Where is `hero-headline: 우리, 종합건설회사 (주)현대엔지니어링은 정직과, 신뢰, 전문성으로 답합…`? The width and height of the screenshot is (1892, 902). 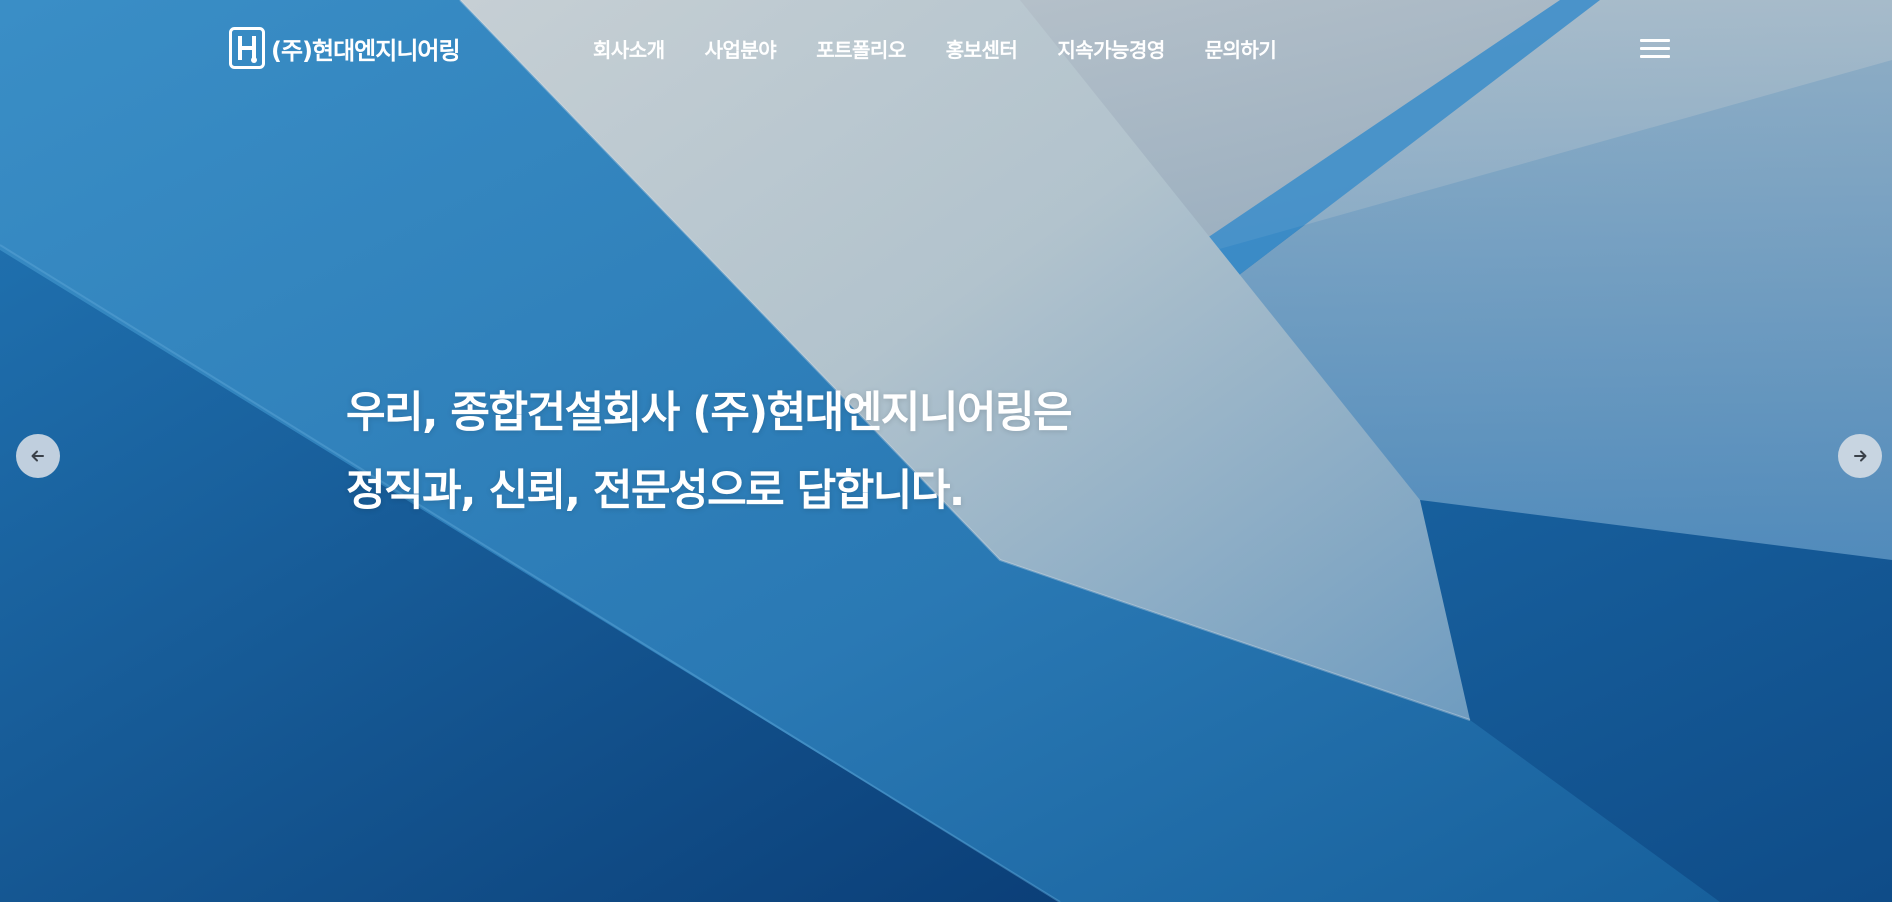 hero-headline: 우리, 종합건설회사 (주)현대엔지니어링은 정직과, 신뢰, 전문성으로 답합… is located at coordinates (796, 452).